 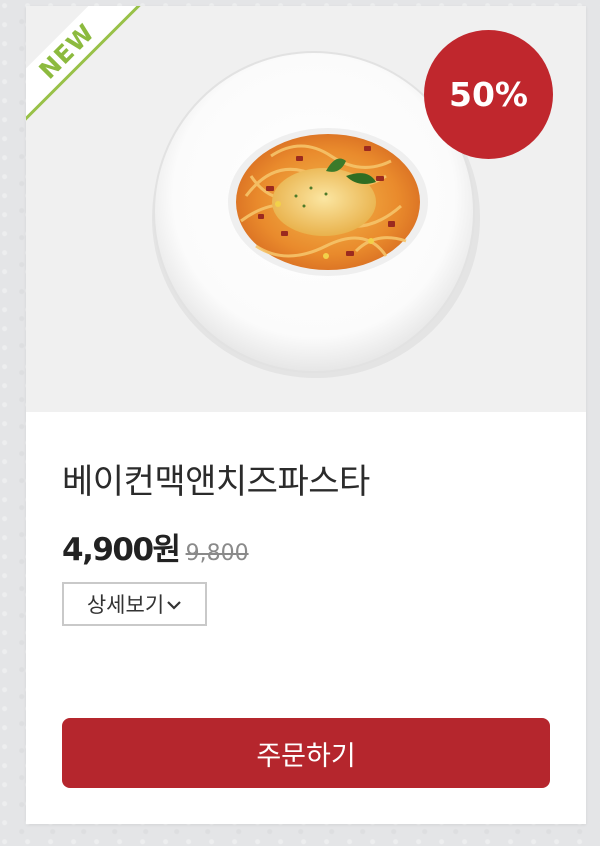 What do you see at coordinates (174, 605) in the screenshot?
I see `chevron-down-icon` at bounding box center [174, 605].